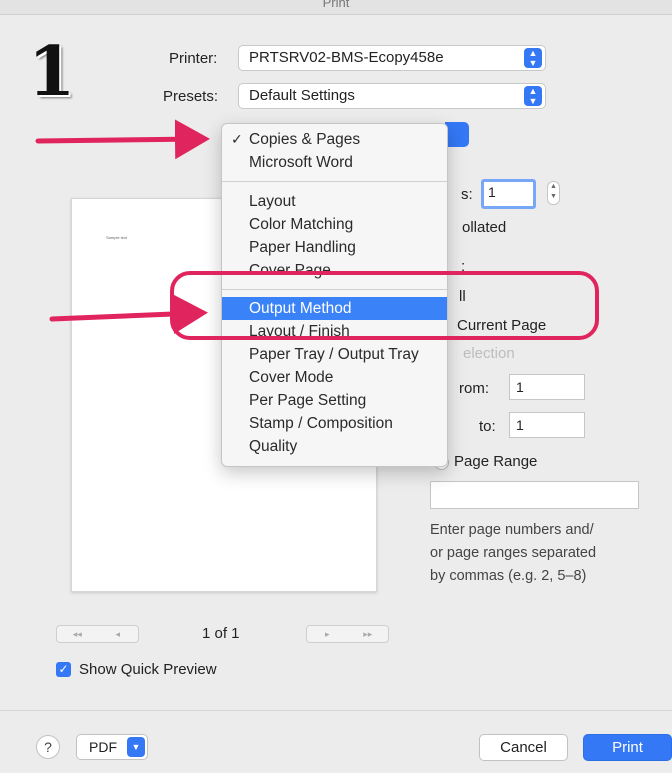 The width and height of the screenshot is (672, 773). What do you see at coordinates (327, 634) in the screenshot?
I see `next-page-icon: ▸` at bounding box center [327, 634].